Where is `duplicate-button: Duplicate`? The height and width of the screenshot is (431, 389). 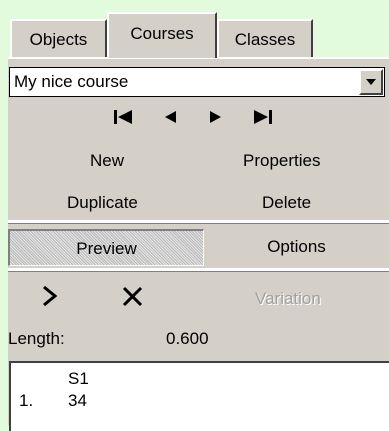 duplicate-button: Duplicate is located at coordinates (102, 203).